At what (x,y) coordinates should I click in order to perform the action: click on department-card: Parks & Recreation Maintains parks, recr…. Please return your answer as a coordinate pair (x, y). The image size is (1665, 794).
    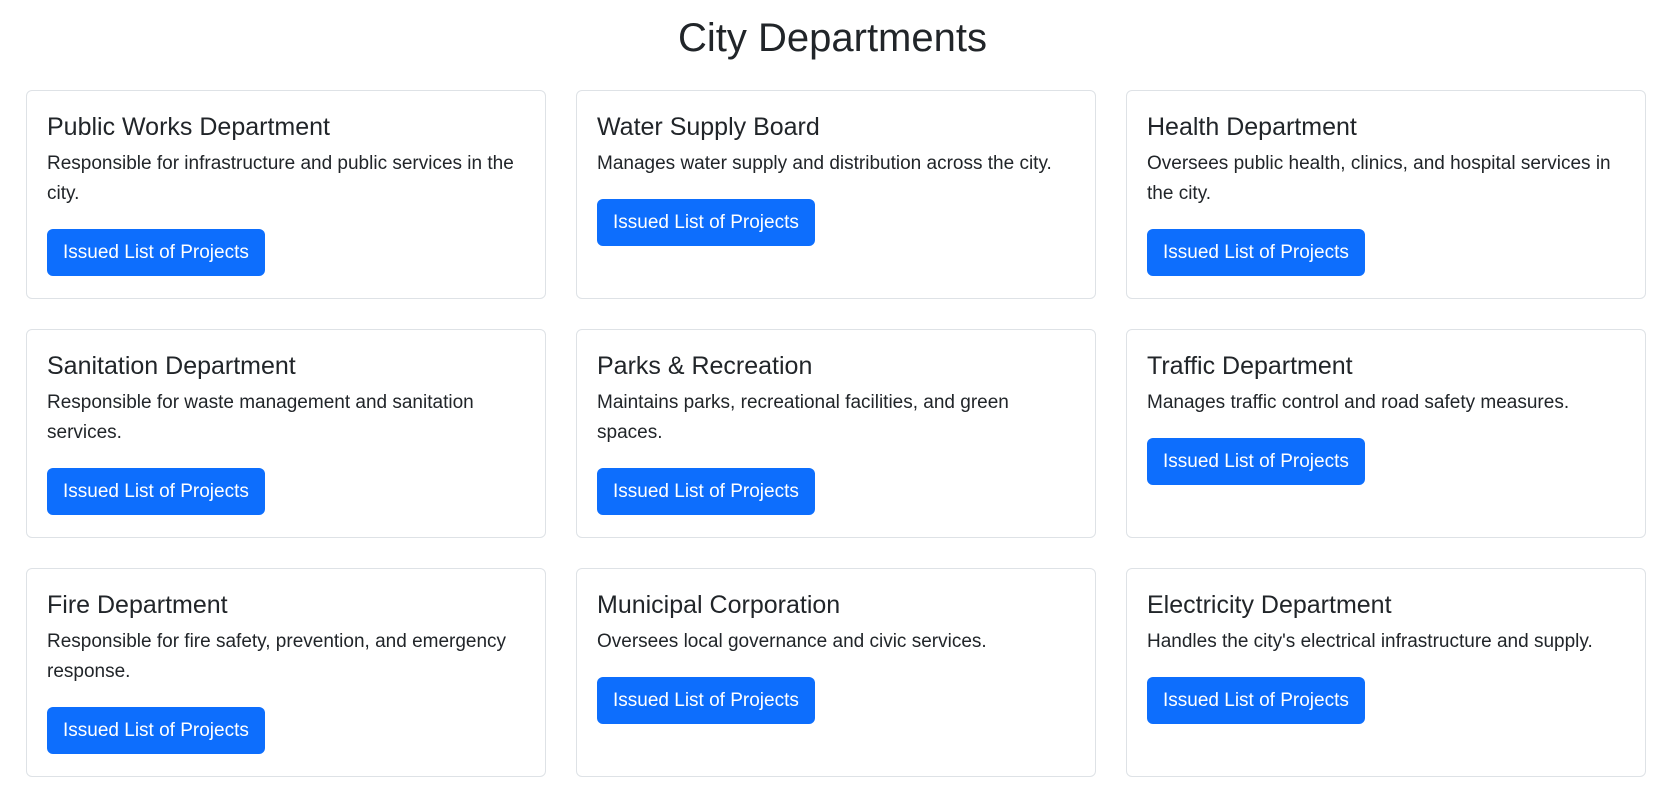
    Looking at the image, I should click on (836, 433).